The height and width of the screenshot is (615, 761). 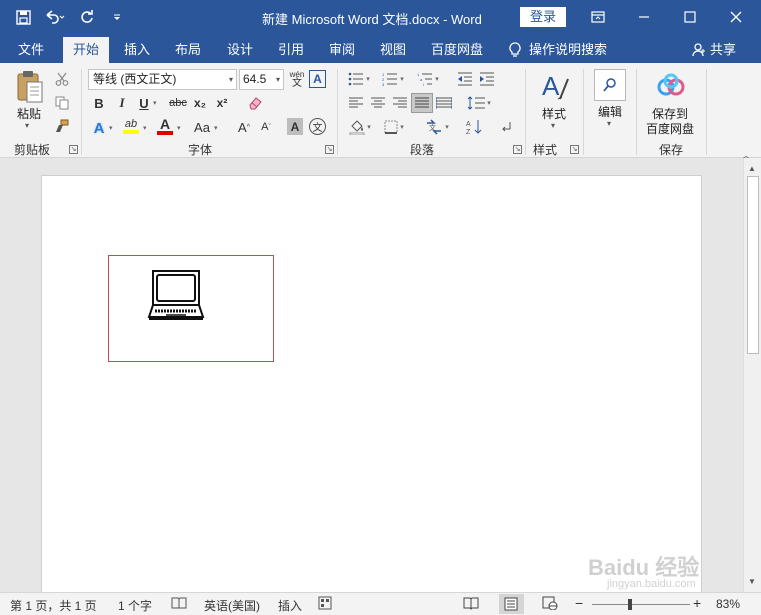 I want to click on text-effects-button: A, so click(x=99, y=128).